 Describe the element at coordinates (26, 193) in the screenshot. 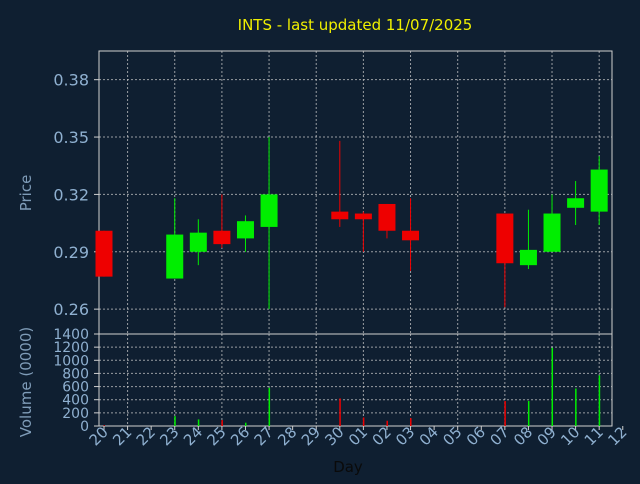

I see `price-axis-label: Price` at that location.